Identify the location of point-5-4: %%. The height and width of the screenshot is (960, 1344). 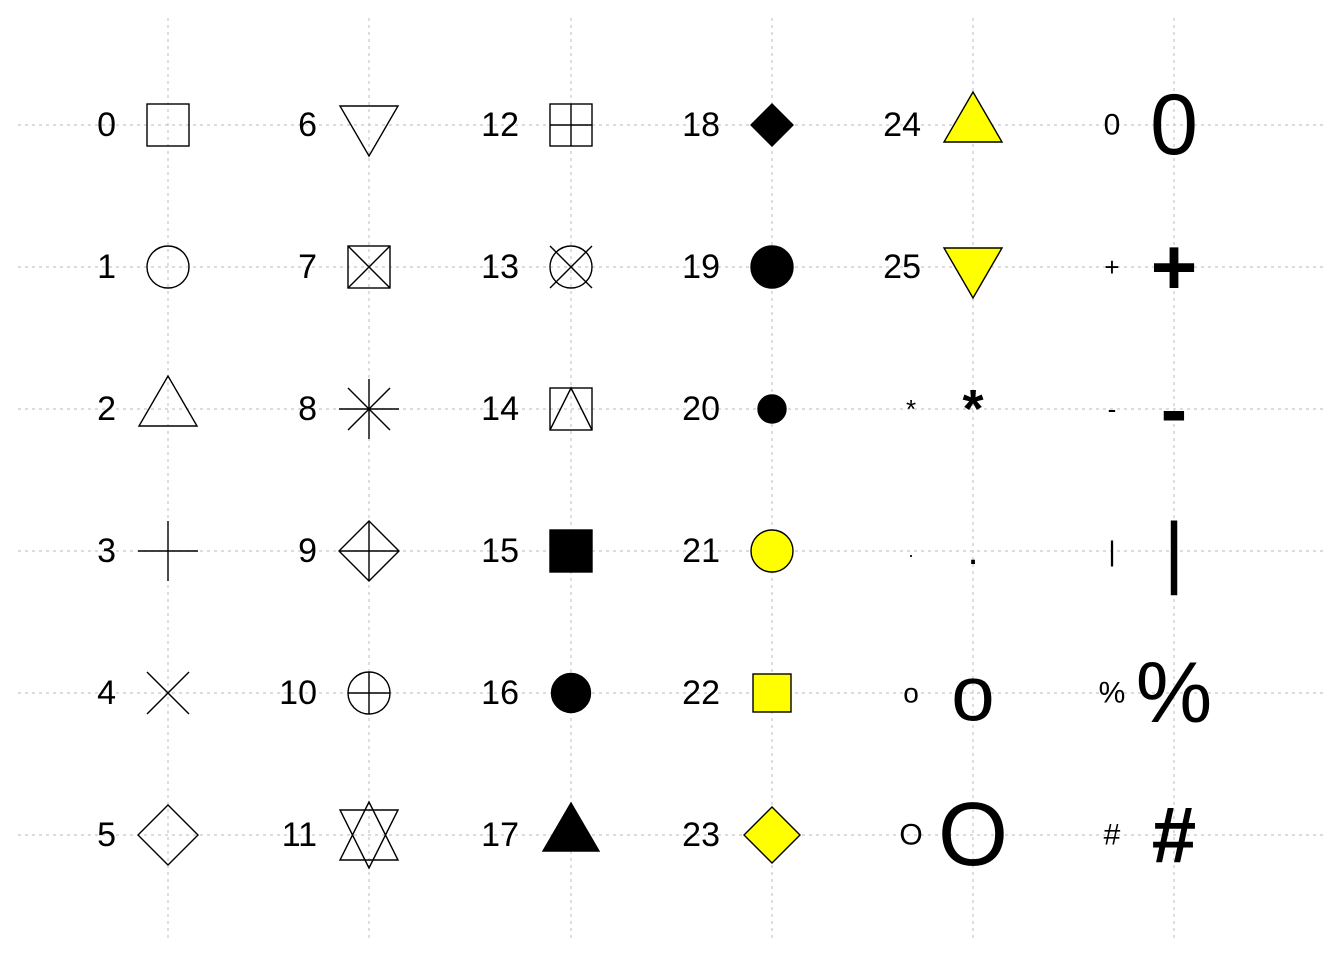
(1156, 693).